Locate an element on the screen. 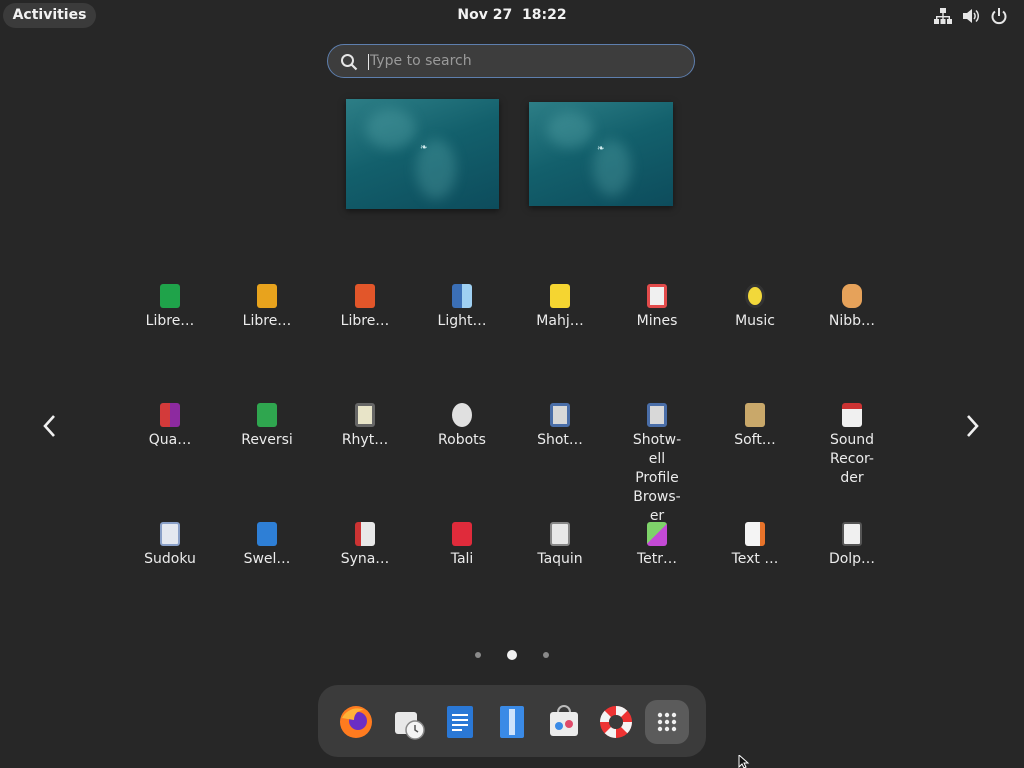 The width and height of the screenshot is (1024, 768). text-editor-icon is located at coordinates (755, 534).